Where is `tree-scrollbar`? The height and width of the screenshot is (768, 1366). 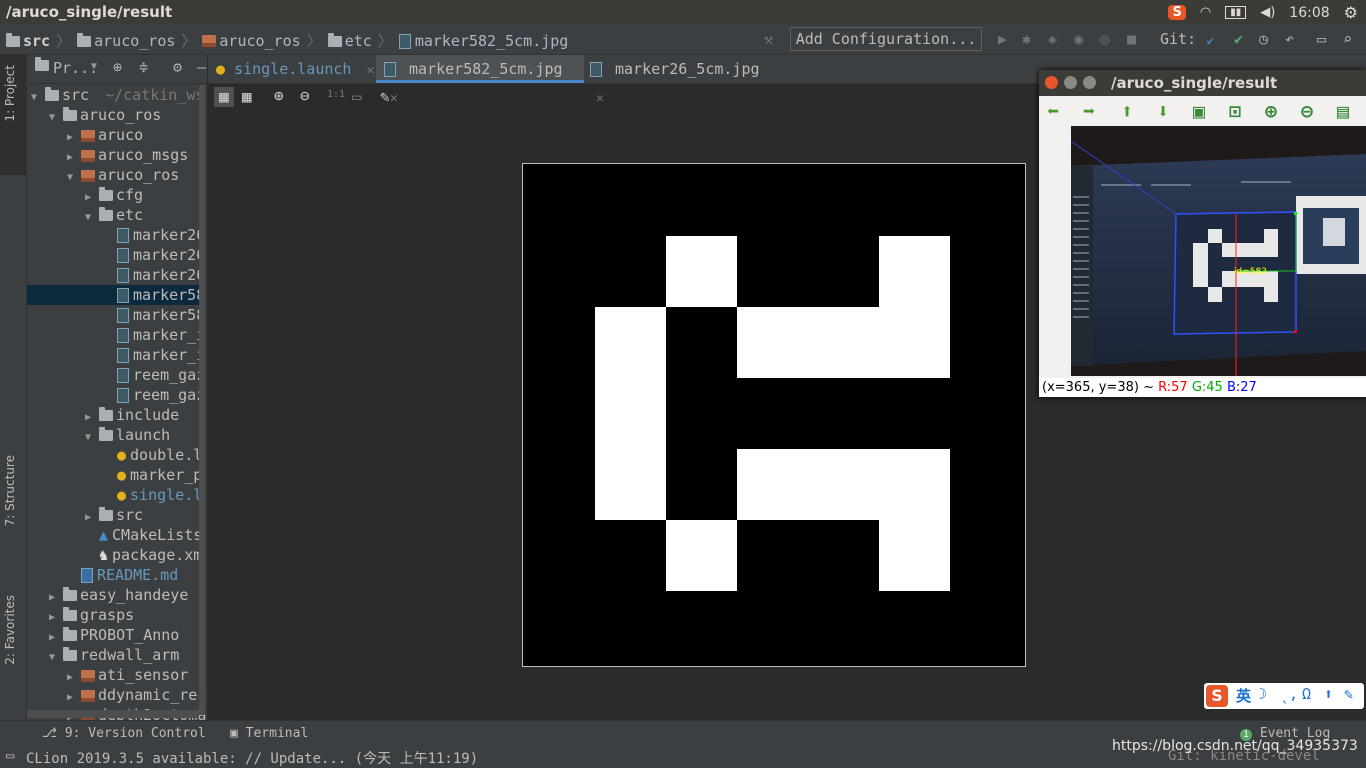 tree-scrollbar is located at coordinates (202, 400).